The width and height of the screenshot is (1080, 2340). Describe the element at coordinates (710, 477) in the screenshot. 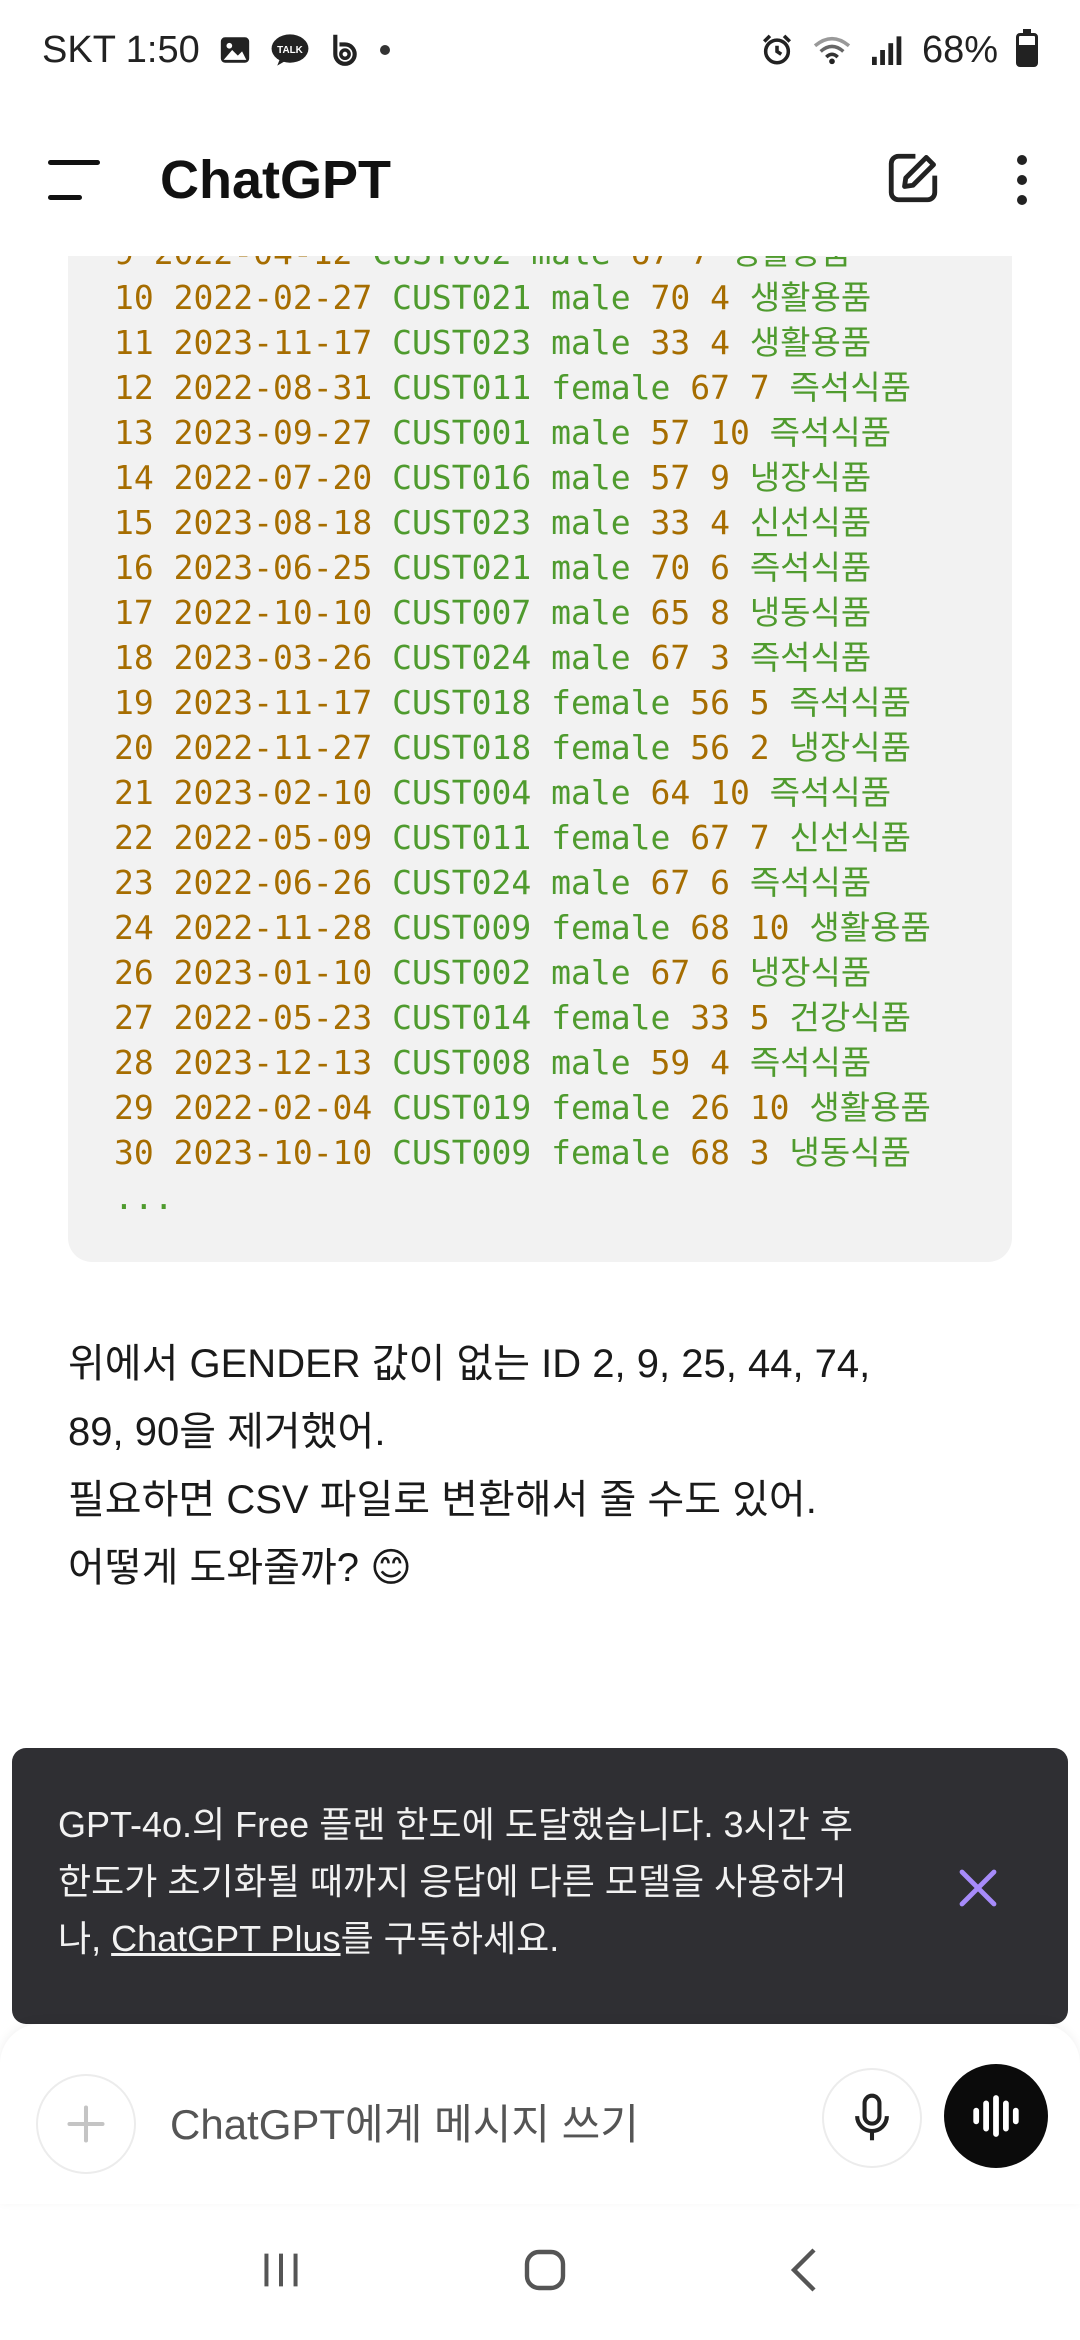

I see `row-quantity: 9` at that location.